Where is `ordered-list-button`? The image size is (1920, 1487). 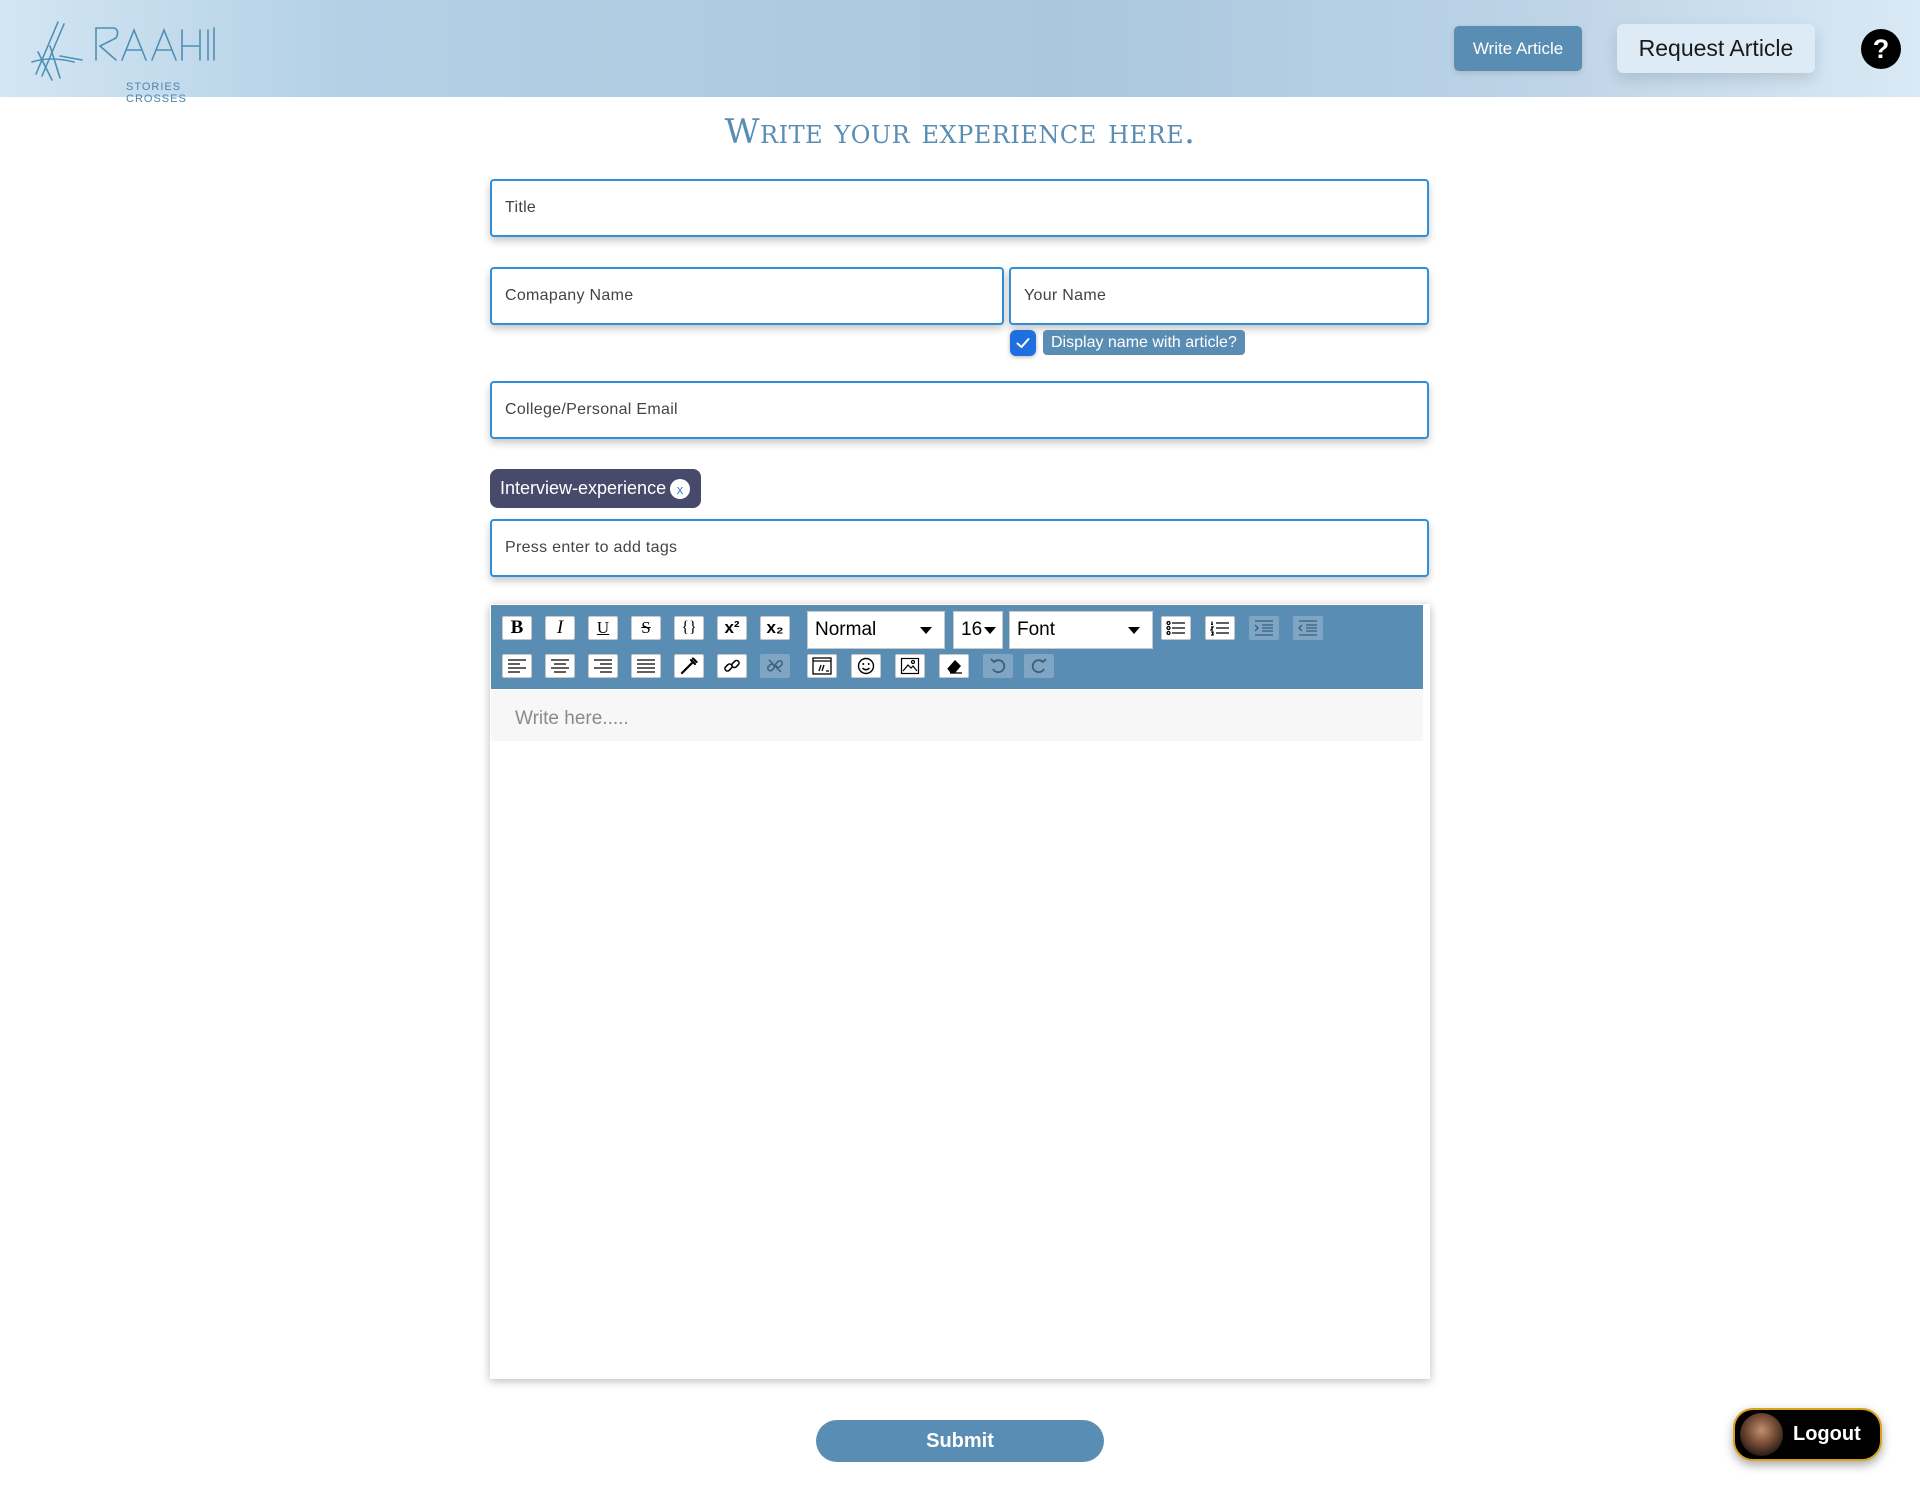 ordered-list-button is located at coordinates (1220, 628).